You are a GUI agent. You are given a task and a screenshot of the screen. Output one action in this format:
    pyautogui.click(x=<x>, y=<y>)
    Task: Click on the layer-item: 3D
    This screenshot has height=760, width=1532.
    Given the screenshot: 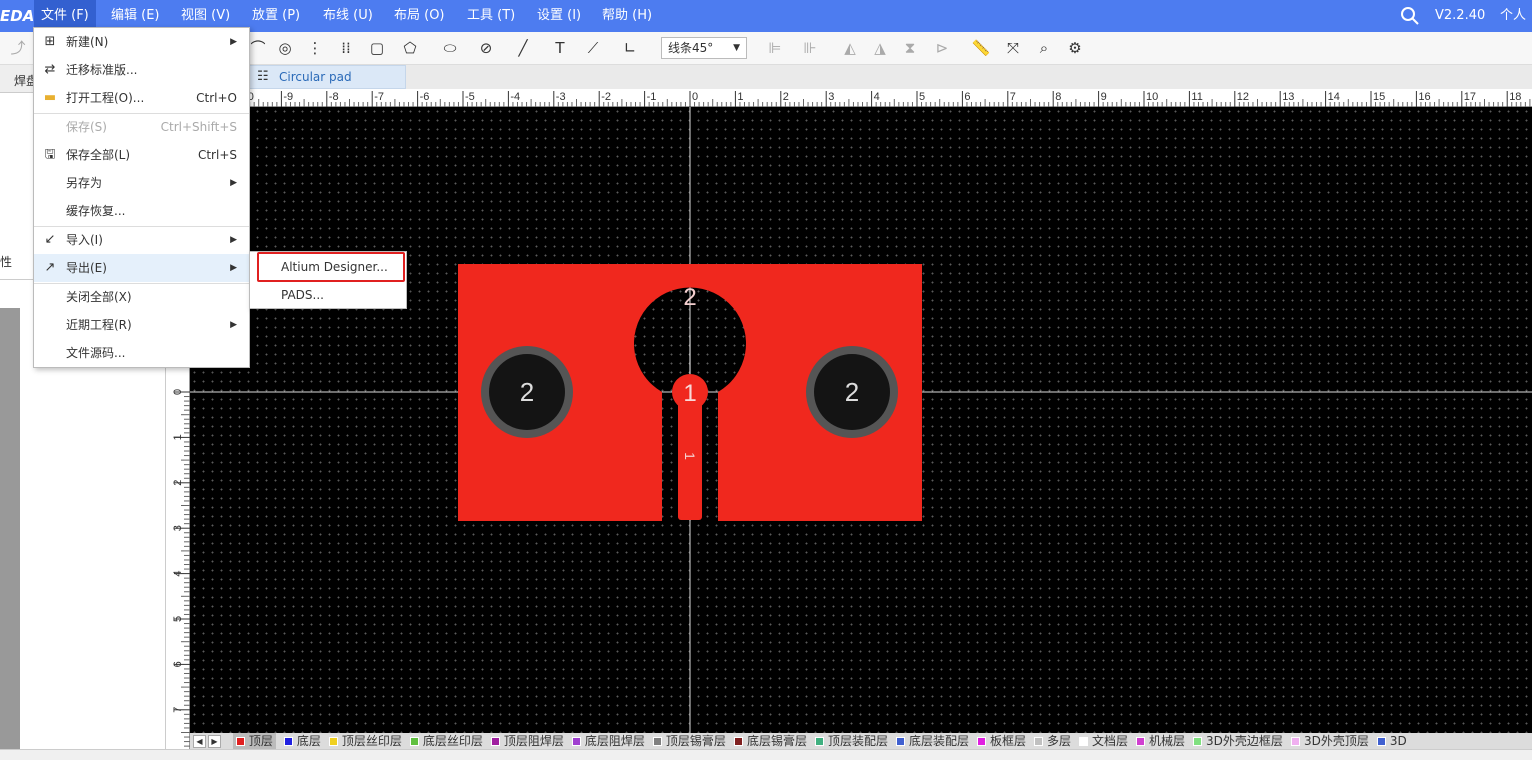 What is the action you would take?
    pyautogui.click(x=1391, y=741)
    